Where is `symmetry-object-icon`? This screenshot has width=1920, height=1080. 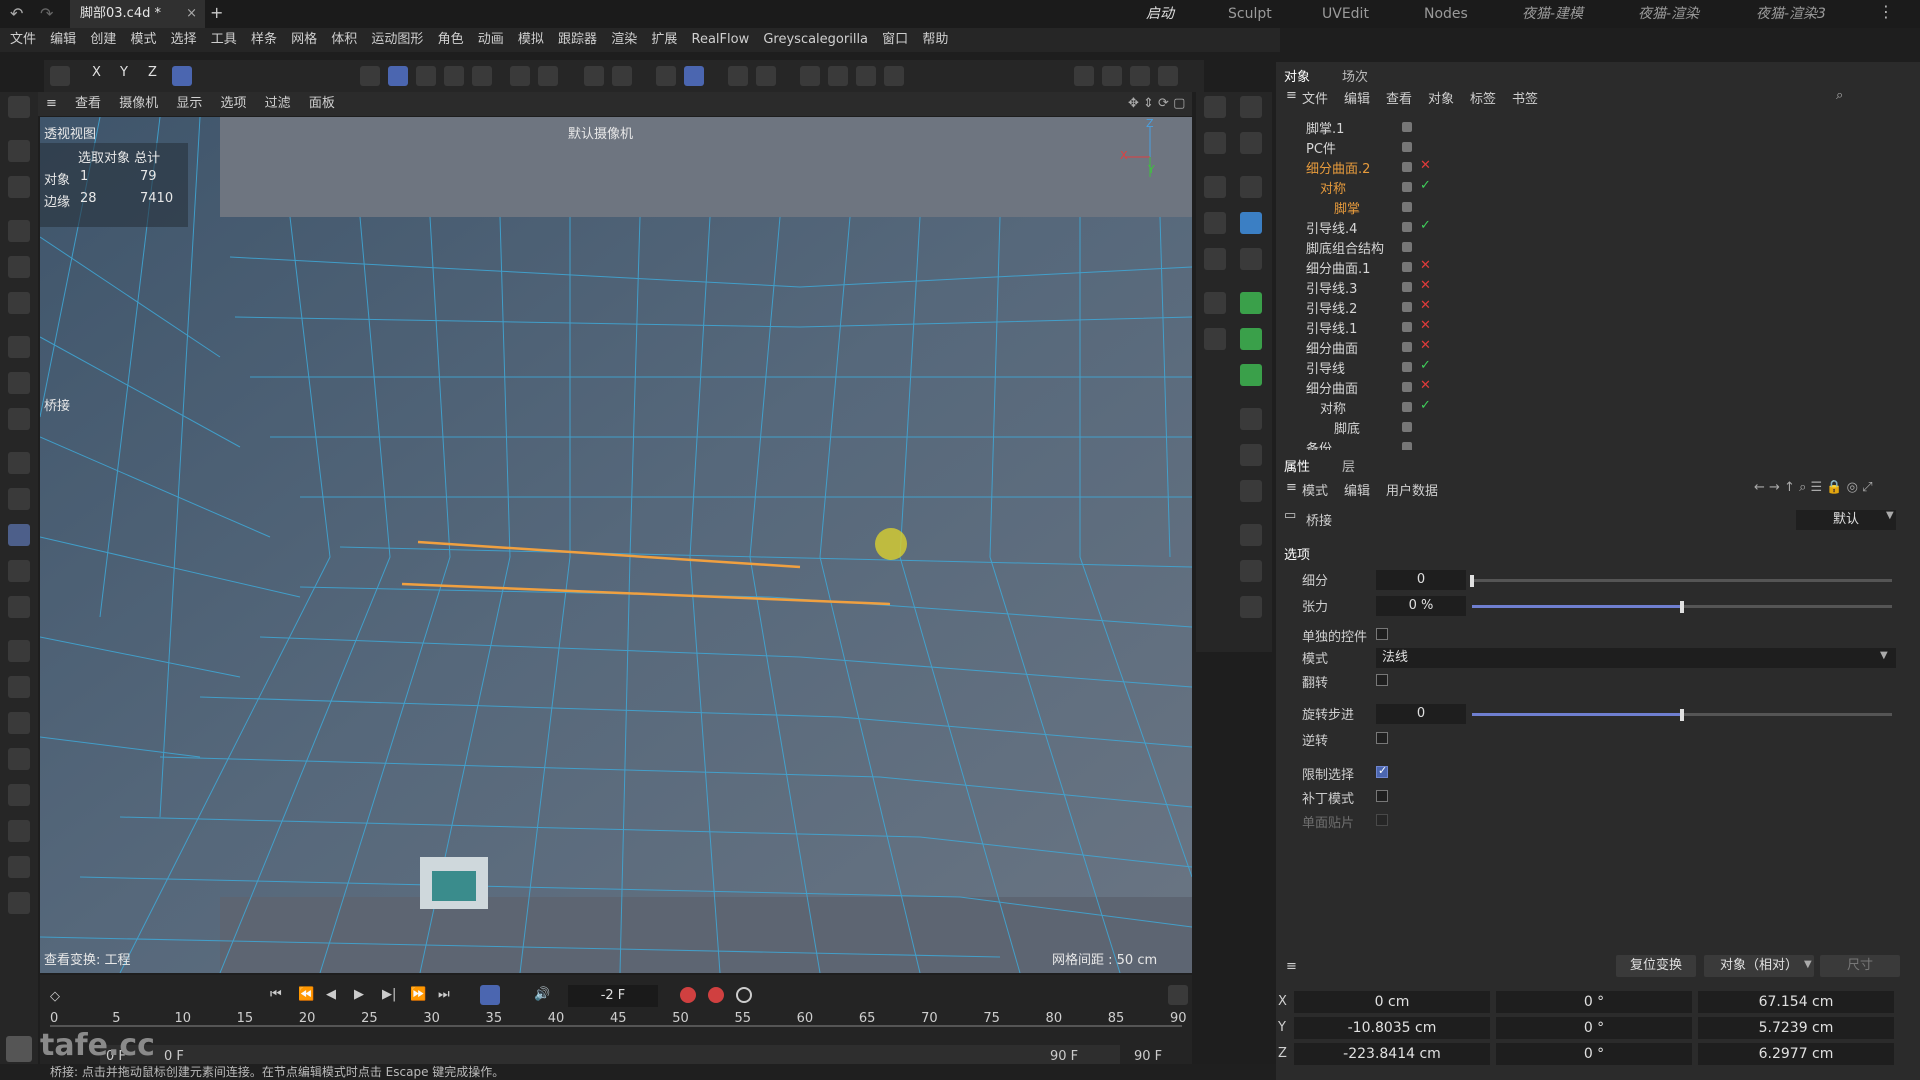
symmetry-object-icon is located at coordinates (1251, 303).